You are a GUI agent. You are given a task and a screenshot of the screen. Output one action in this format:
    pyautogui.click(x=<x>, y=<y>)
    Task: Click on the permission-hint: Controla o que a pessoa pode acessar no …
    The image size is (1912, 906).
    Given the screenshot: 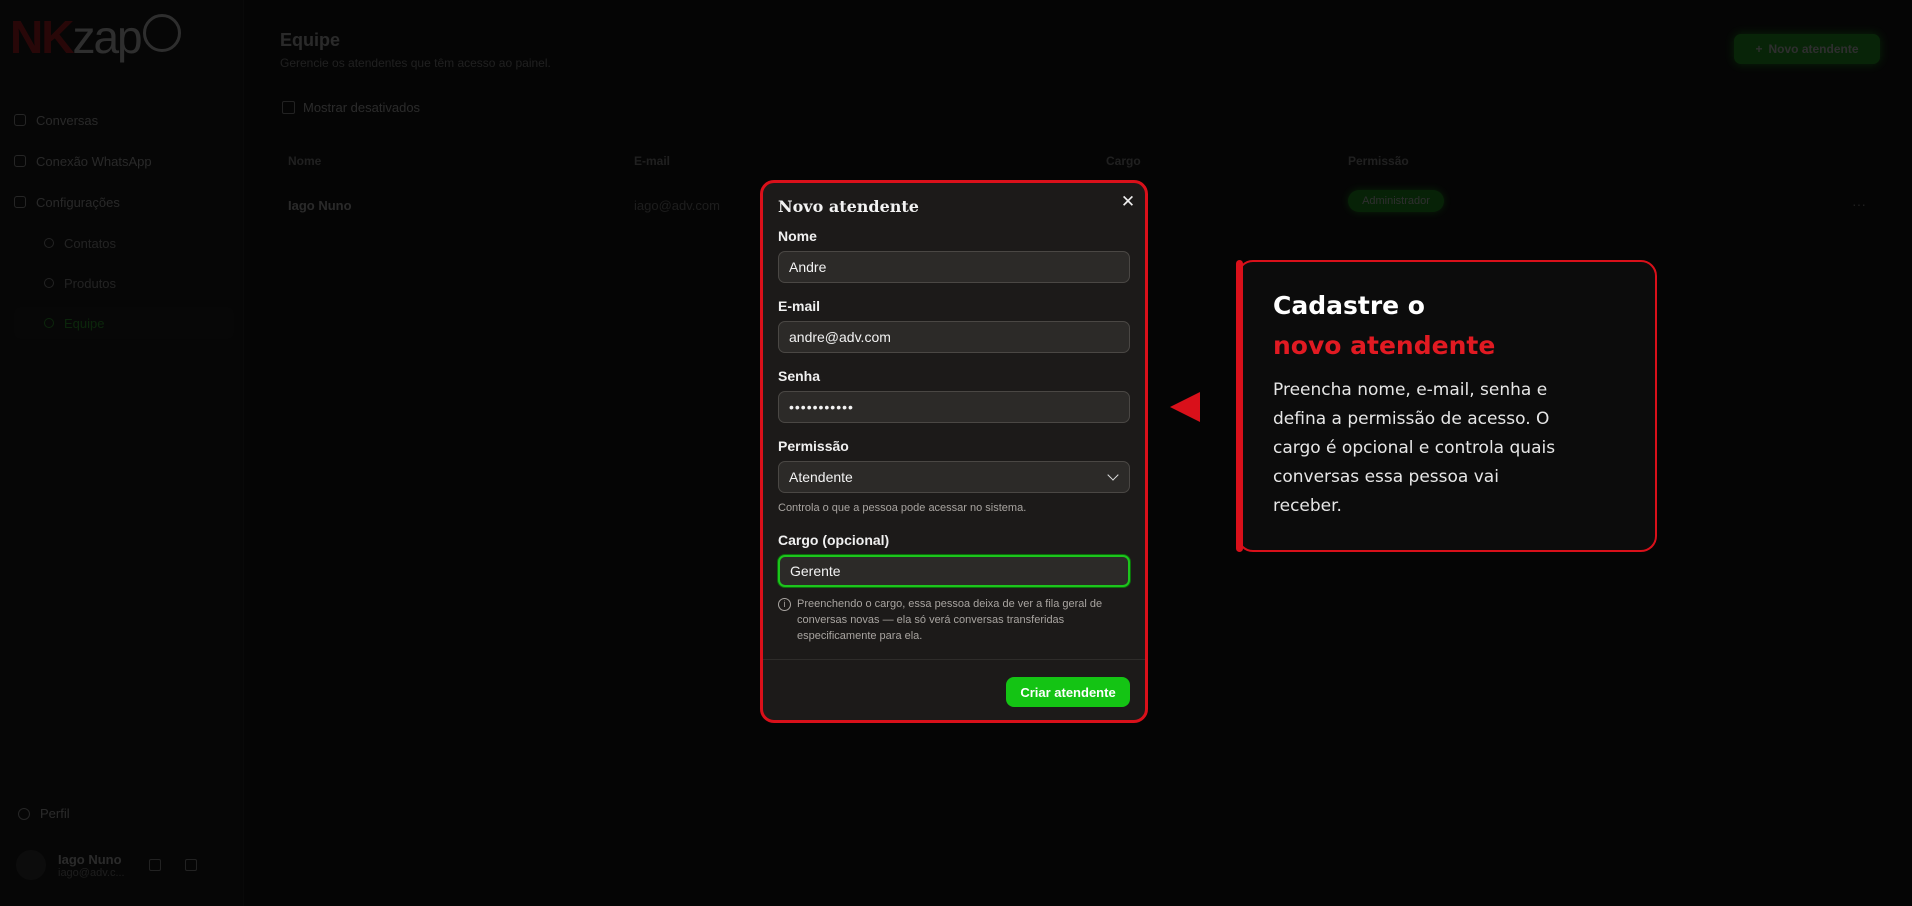 What is the action you would take?
    pyautogui.click(x=902, y=508)
    